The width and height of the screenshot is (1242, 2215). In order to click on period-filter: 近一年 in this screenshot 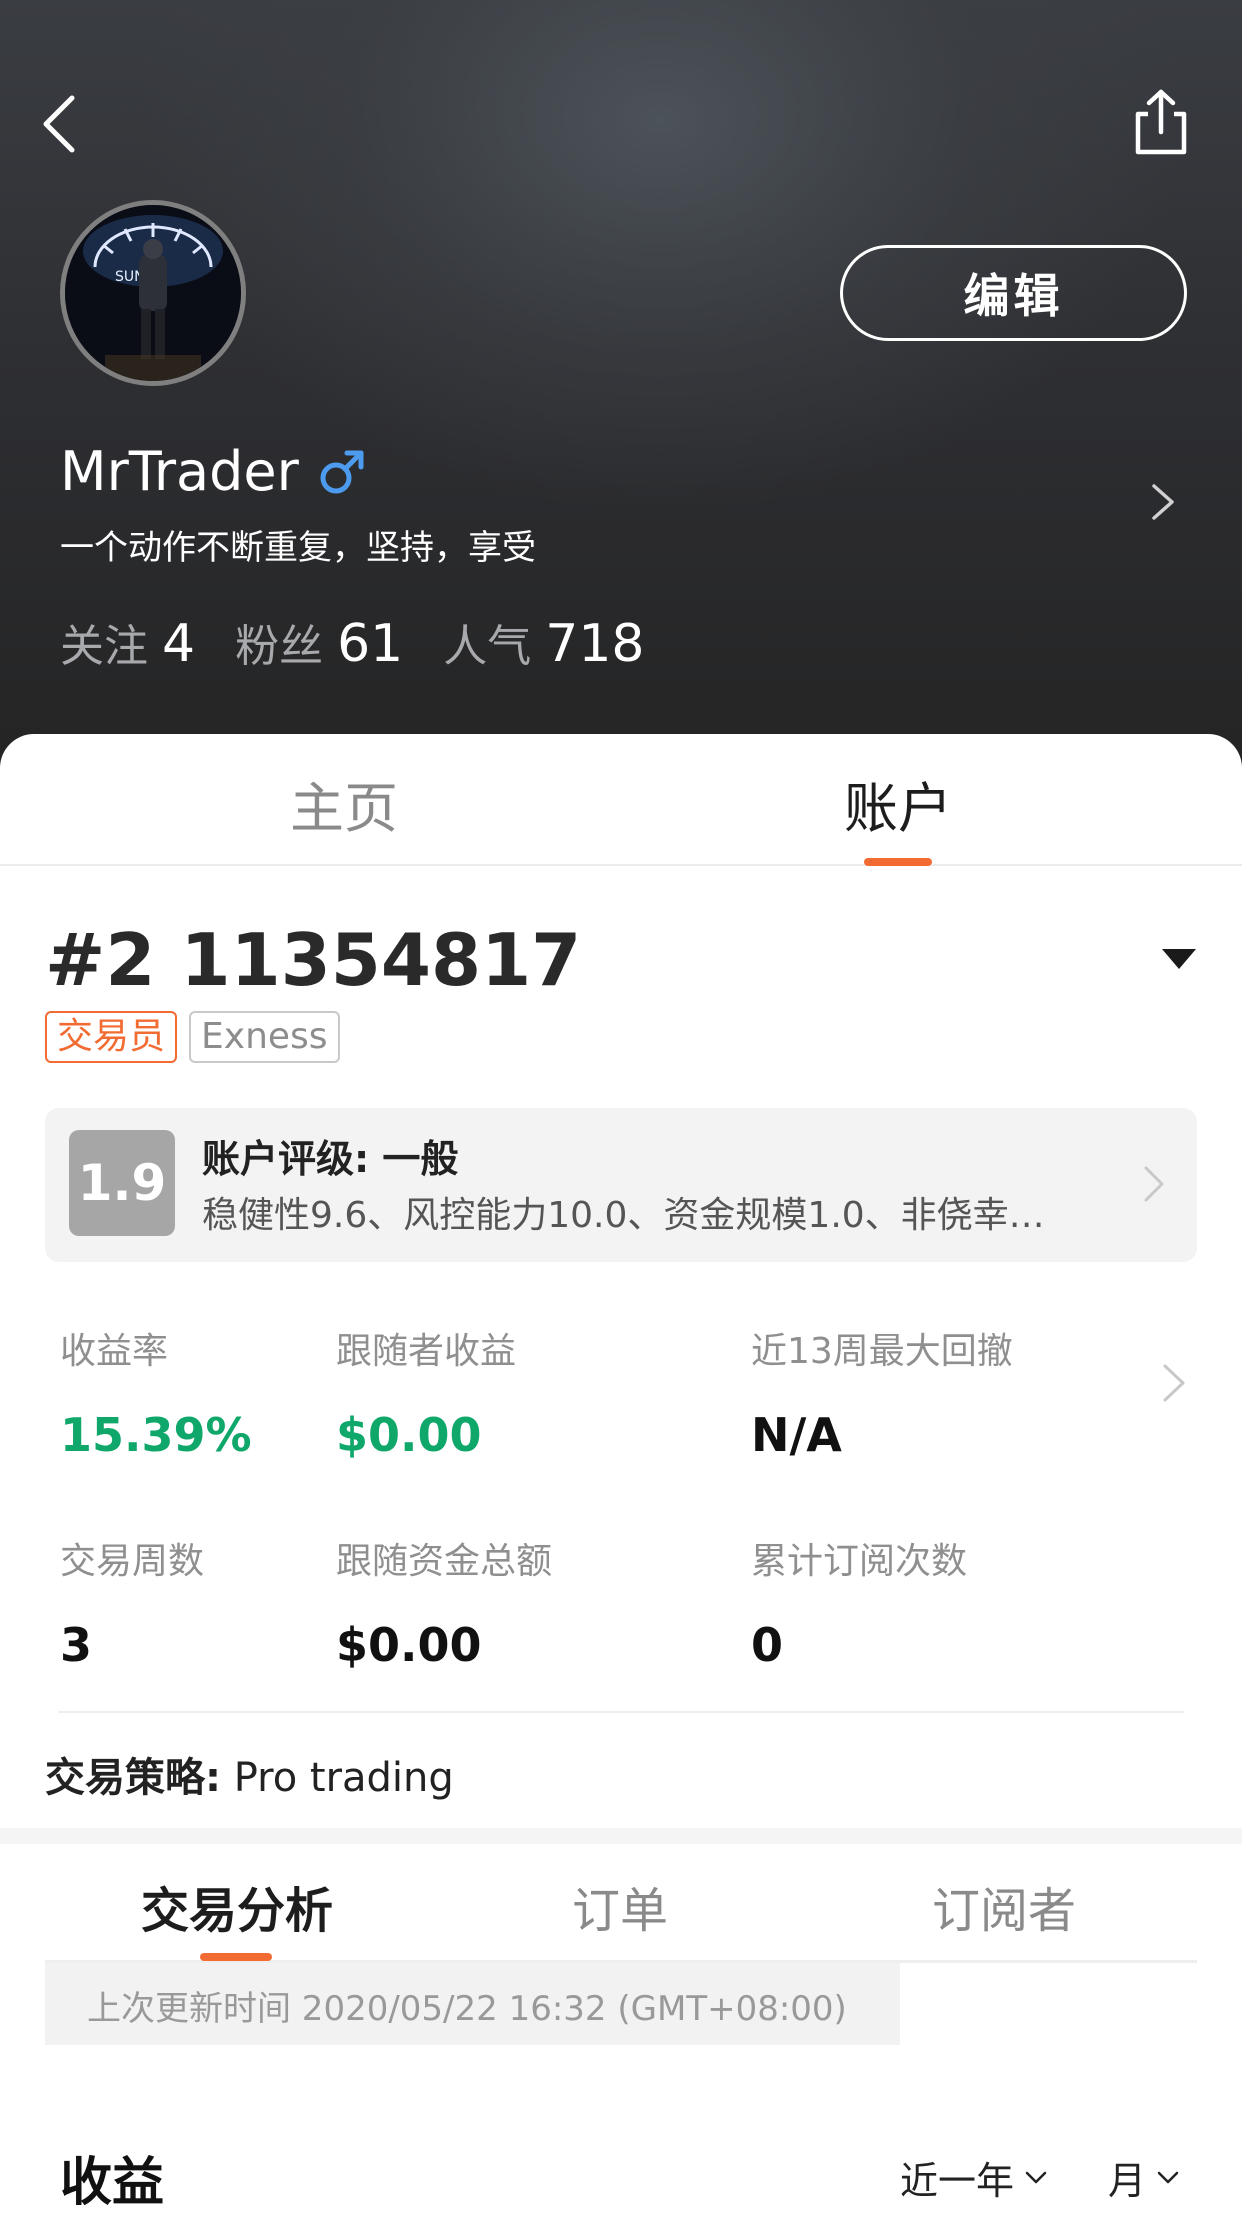, I will do `click(974, 2177)`.